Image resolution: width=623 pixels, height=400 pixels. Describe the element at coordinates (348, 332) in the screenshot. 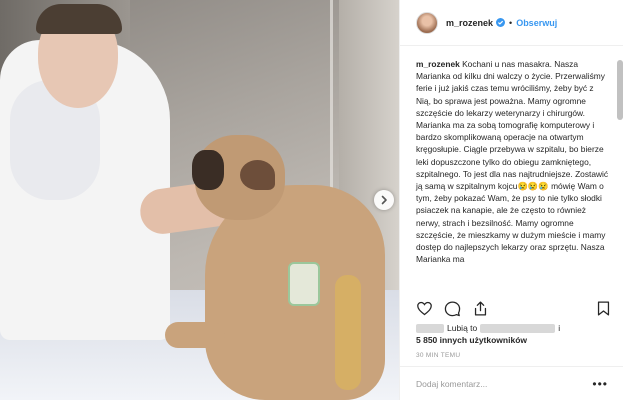

I see `photo-surgery-scar` at that location.